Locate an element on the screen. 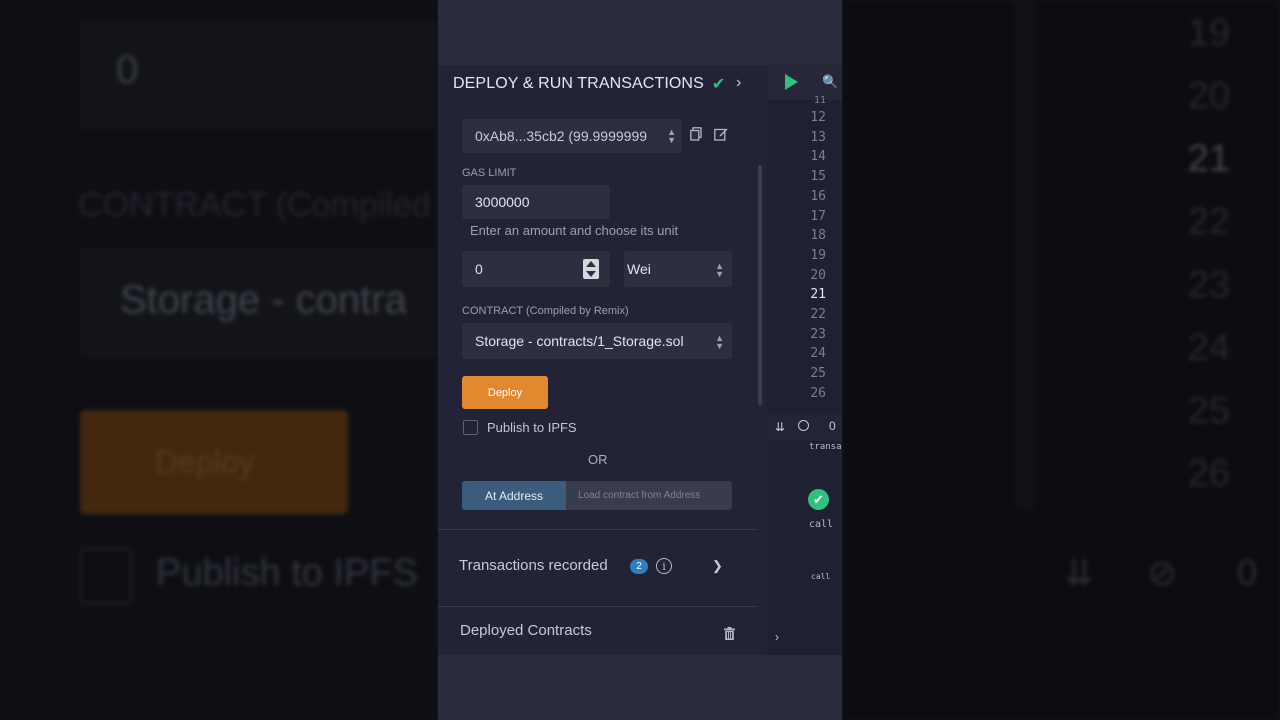 The image size is (1280, 720). unit-select: Wei ▲ ▼ is located at coordinates (678, 269).